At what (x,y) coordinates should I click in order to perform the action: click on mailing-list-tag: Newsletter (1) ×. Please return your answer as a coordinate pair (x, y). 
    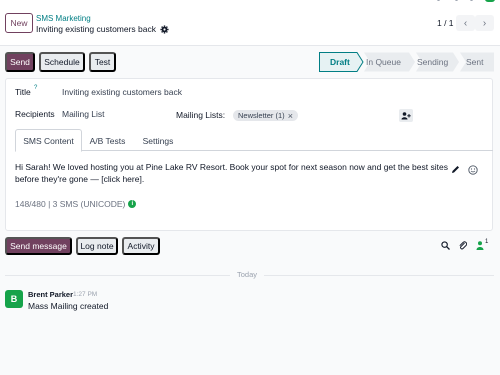
    Looking at the image, I should click on (265, 115).